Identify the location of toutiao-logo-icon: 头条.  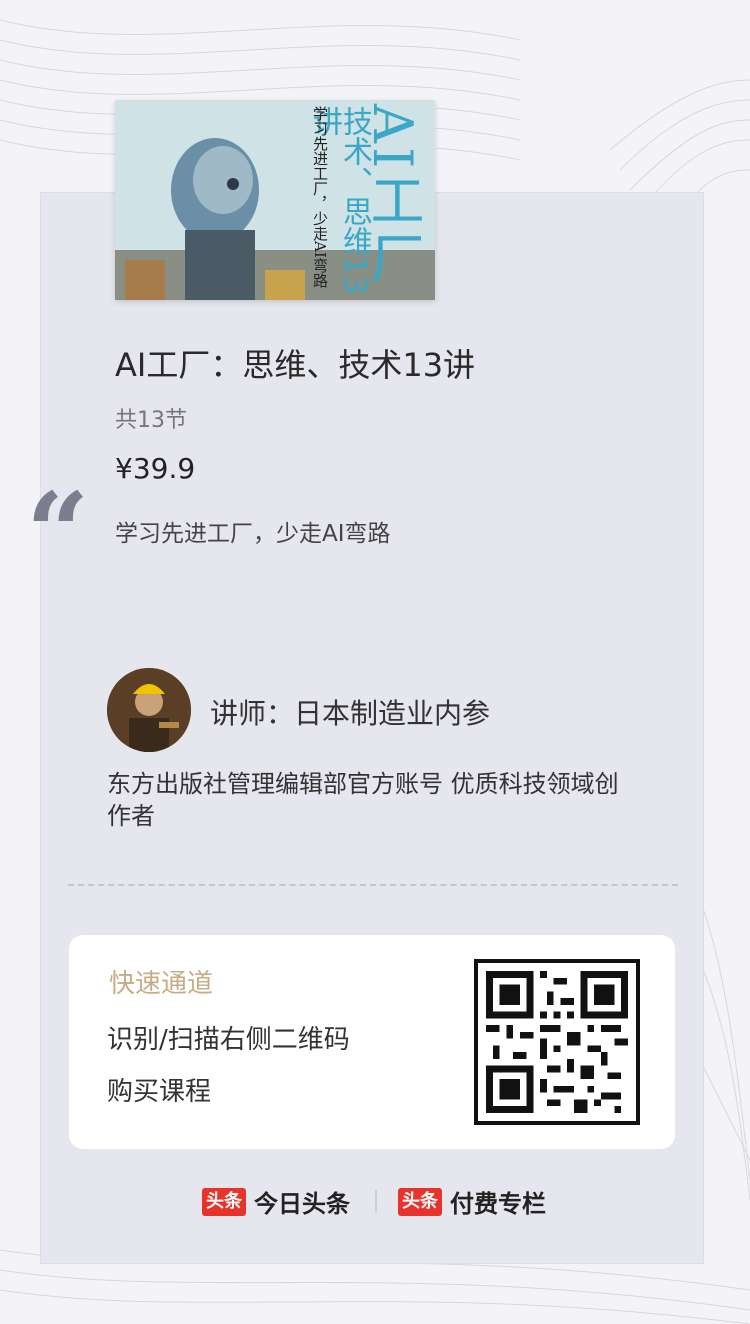
(224, 1201).